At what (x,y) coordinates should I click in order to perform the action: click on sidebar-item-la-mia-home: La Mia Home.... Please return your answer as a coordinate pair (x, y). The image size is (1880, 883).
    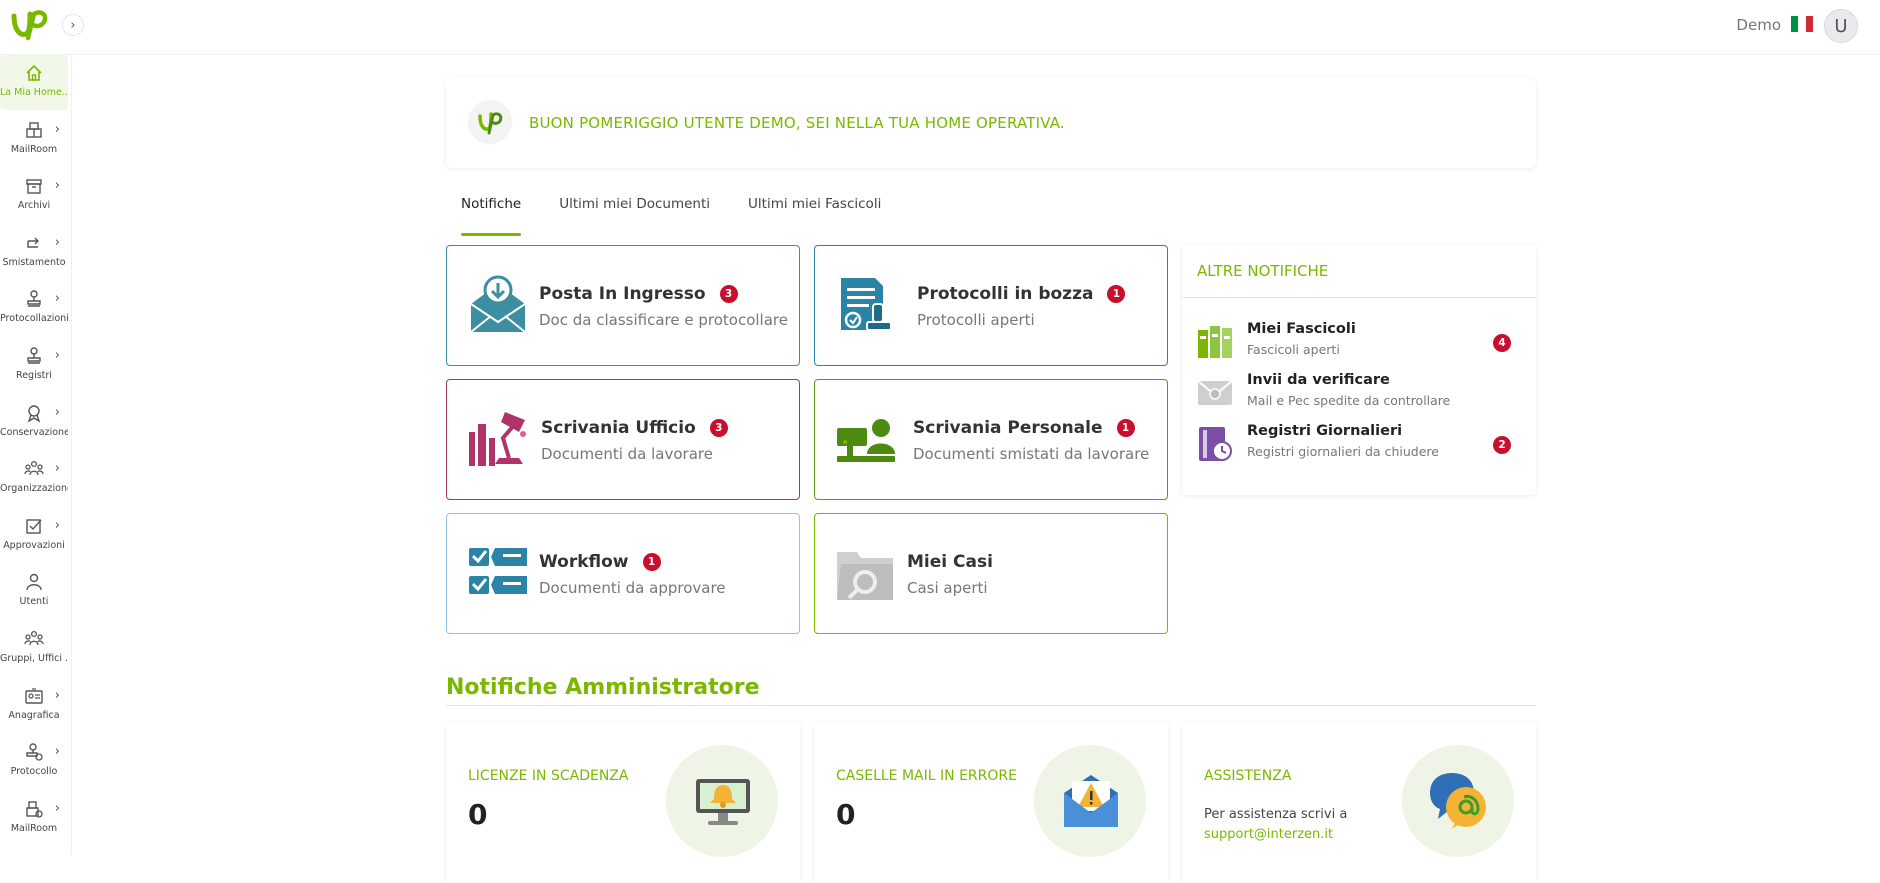
    Looking at the image, I should click on (34, 82).